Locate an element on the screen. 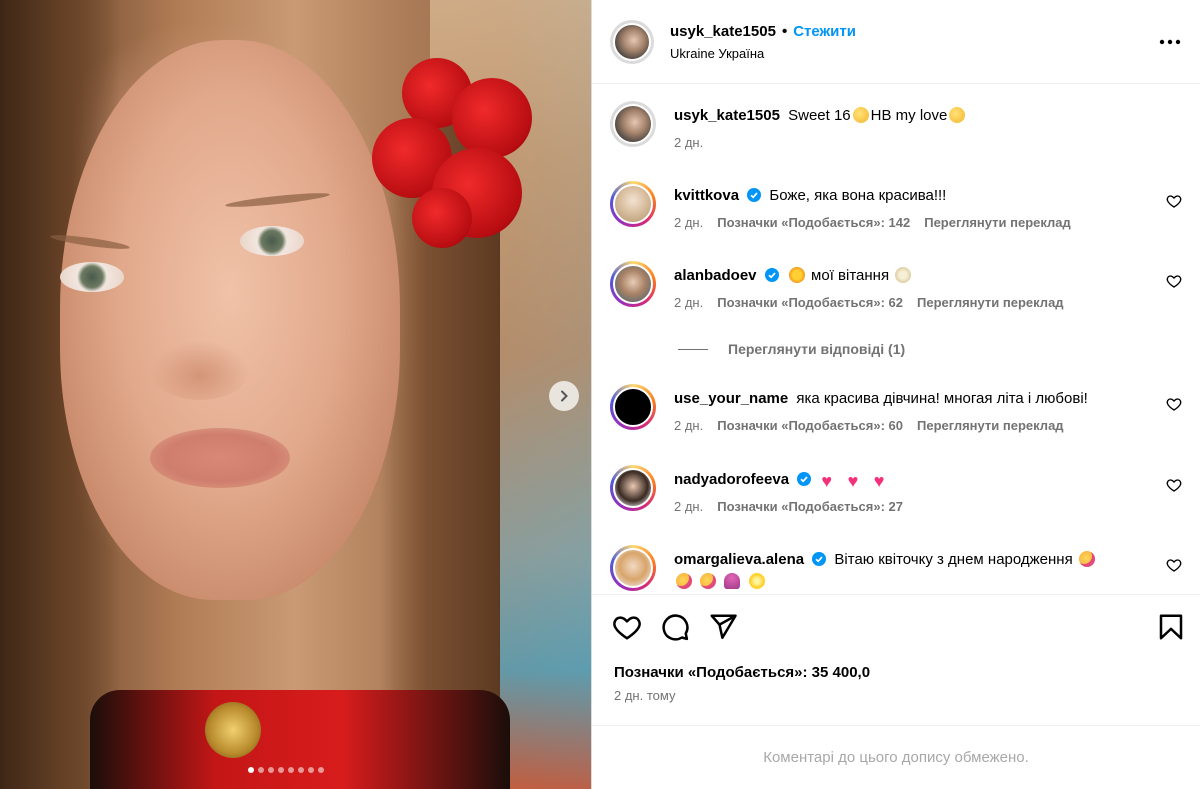 Image resolution: width=1200 pixels, height=789 pixels. sparkle-emoji-icon is located at coordinates (756, 581).